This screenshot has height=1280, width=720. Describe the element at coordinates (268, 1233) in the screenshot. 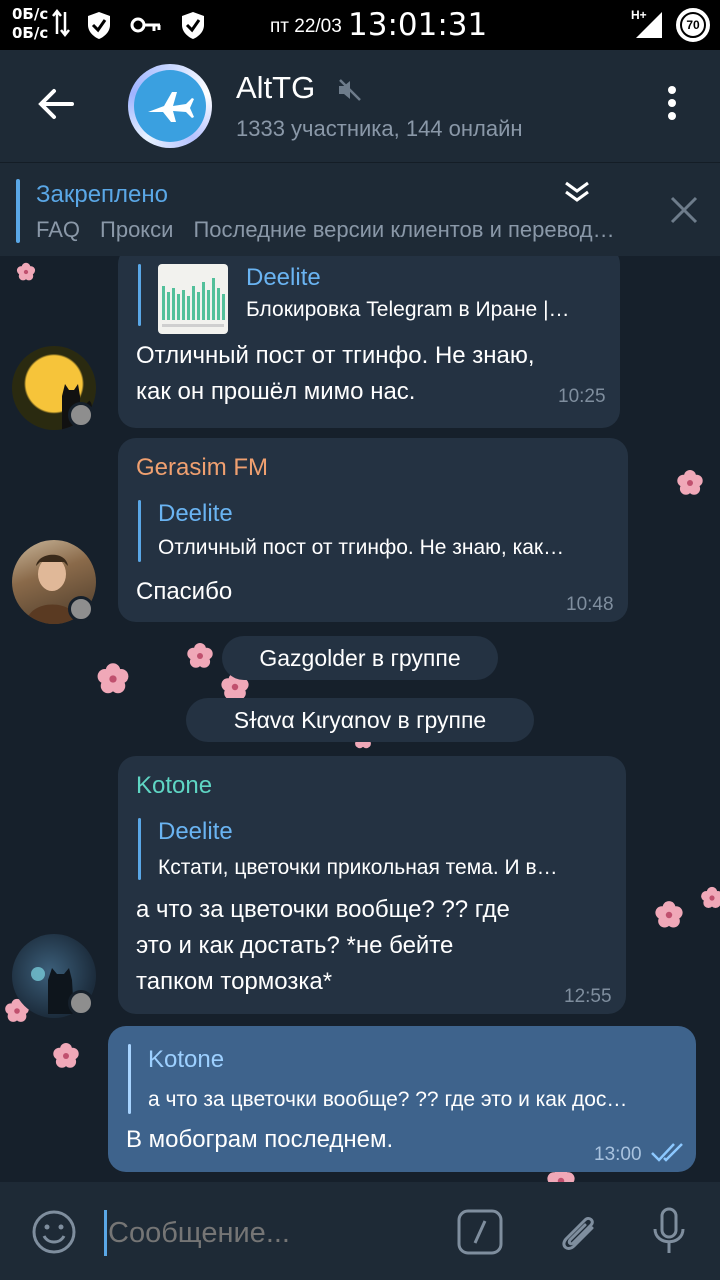

I see `message-input` at that location.